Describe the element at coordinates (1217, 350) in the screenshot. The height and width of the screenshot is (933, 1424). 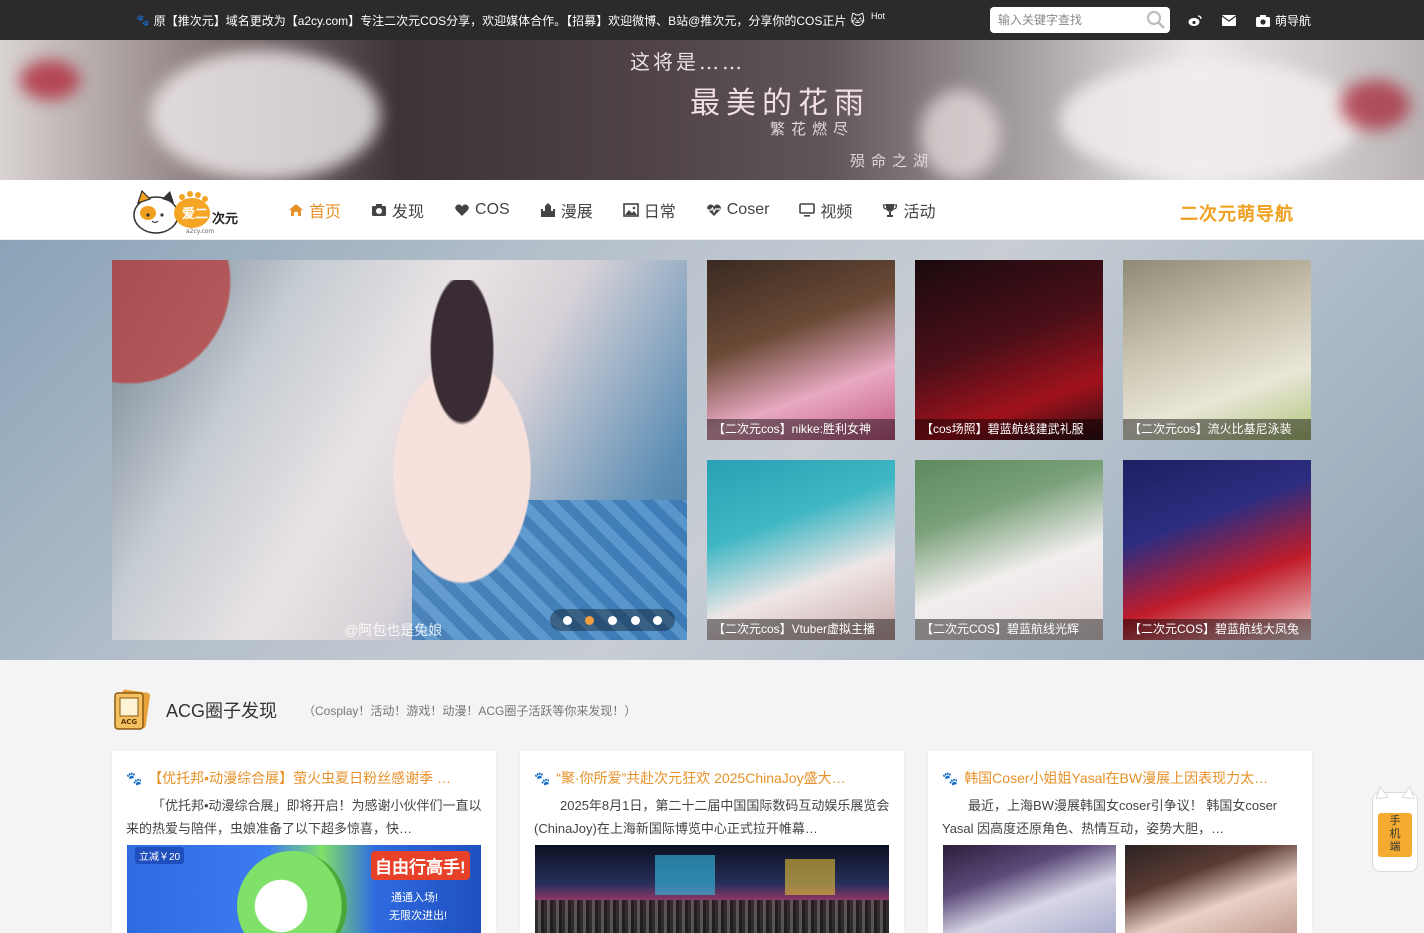
I see `thumb-card: 【二次元cos】流火比基尼泳装` at that location.